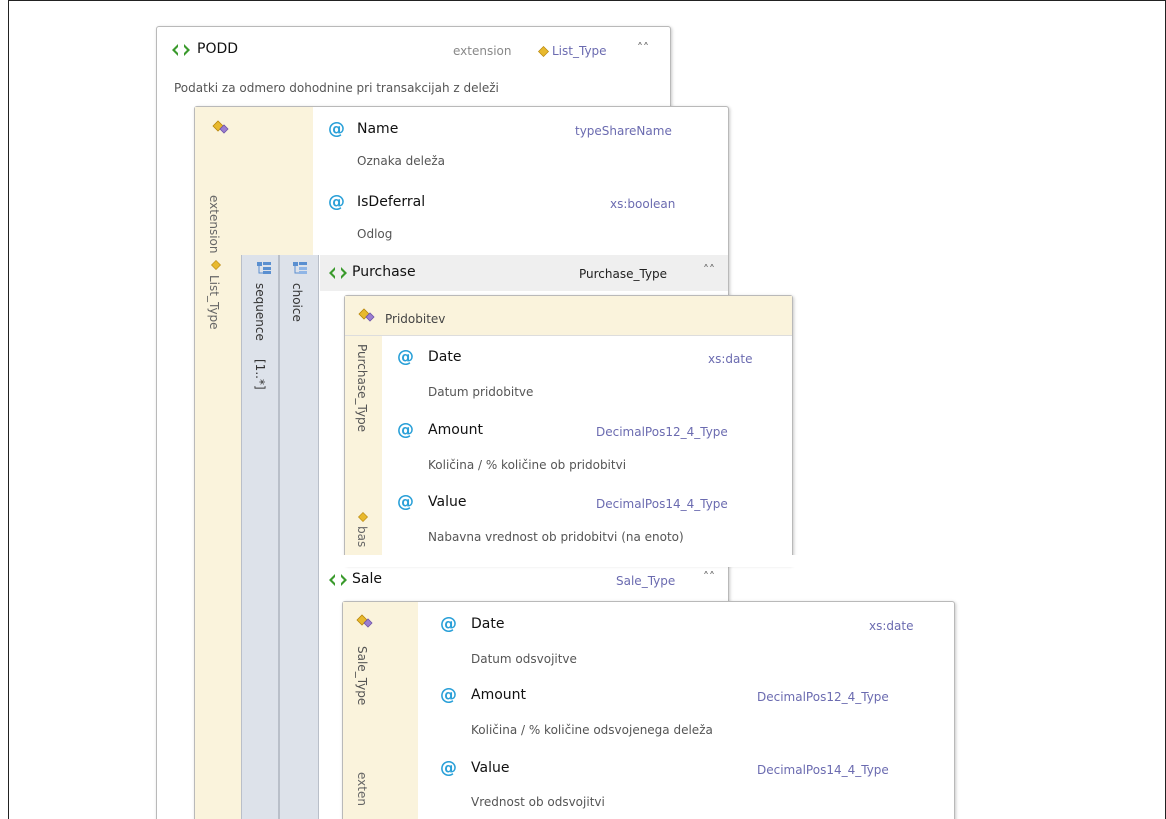 The image size is (1166, 819). I want to click on choice-icon, so click(300, 268).